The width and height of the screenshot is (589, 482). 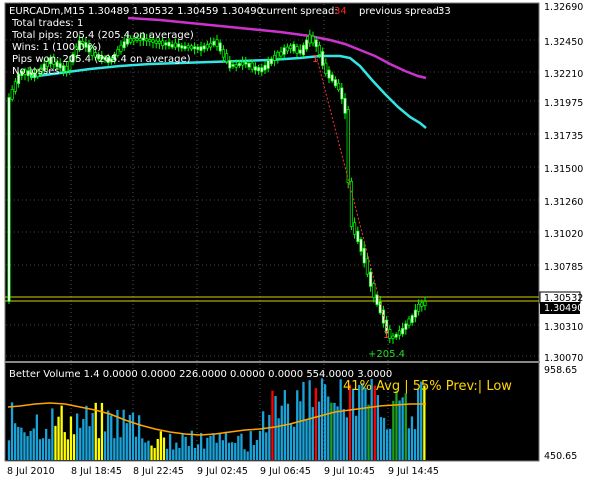 I want to click on stats-wins: Wins: 1 (100.0 %), so click(x=56, y=47).